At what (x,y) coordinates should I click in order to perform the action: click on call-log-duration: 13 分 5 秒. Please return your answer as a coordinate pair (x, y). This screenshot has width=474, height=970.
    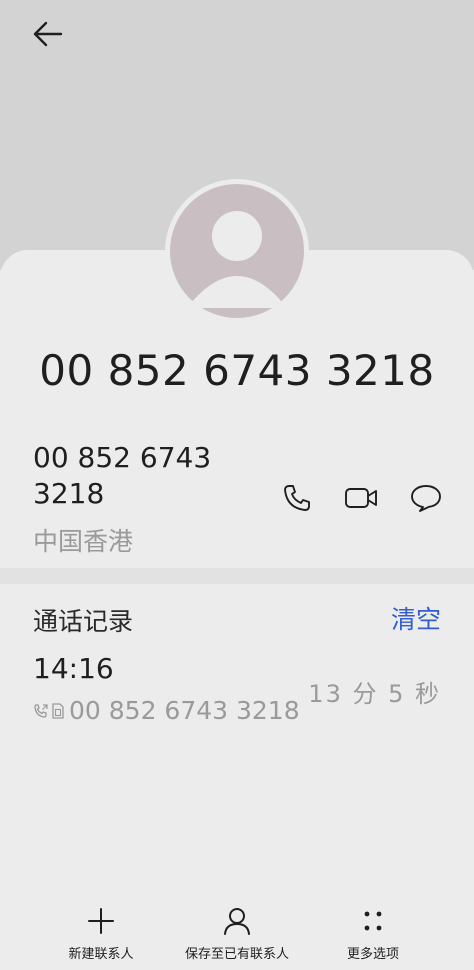
    Looking at the image, I should click on (374, 694).